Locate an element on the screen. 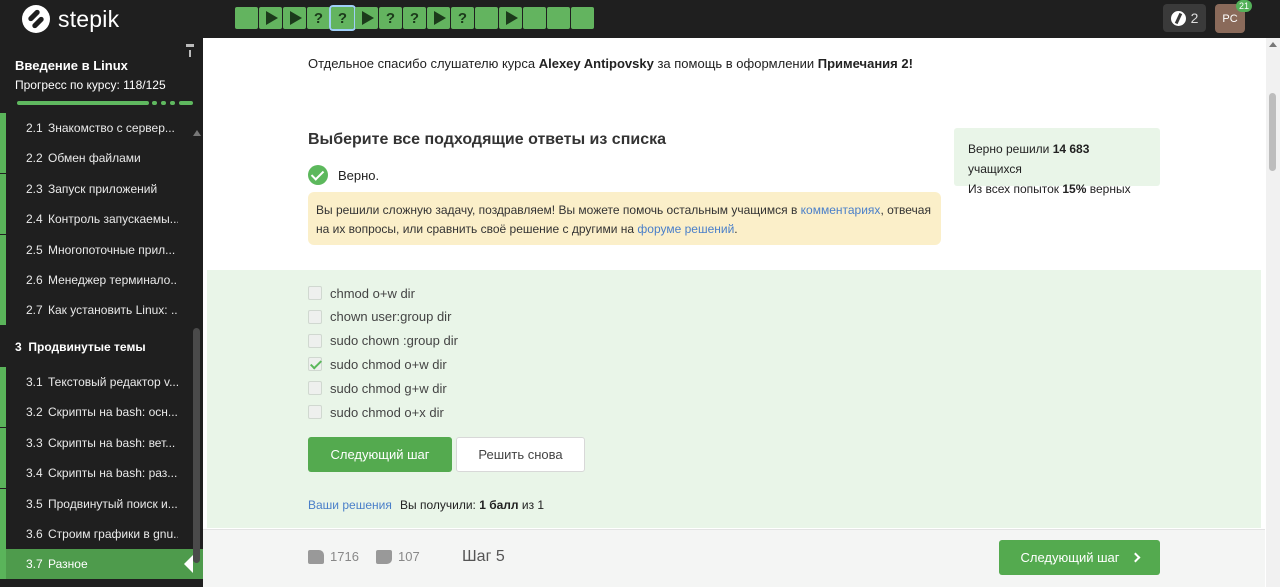  next-step-button: Следующий шаг is located at coordinates (380, 454).